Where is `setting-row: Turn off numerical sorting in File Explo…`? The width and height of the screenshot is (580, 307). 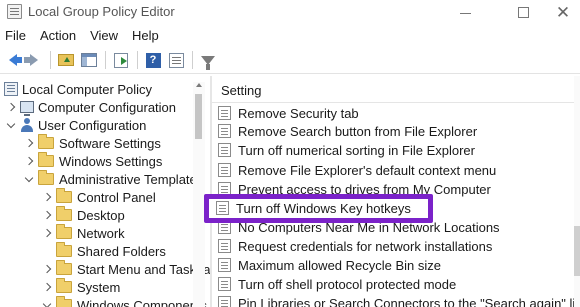 setting-row: Turn off numerical sorting in File Explo… is located at coordinates (394, 150).